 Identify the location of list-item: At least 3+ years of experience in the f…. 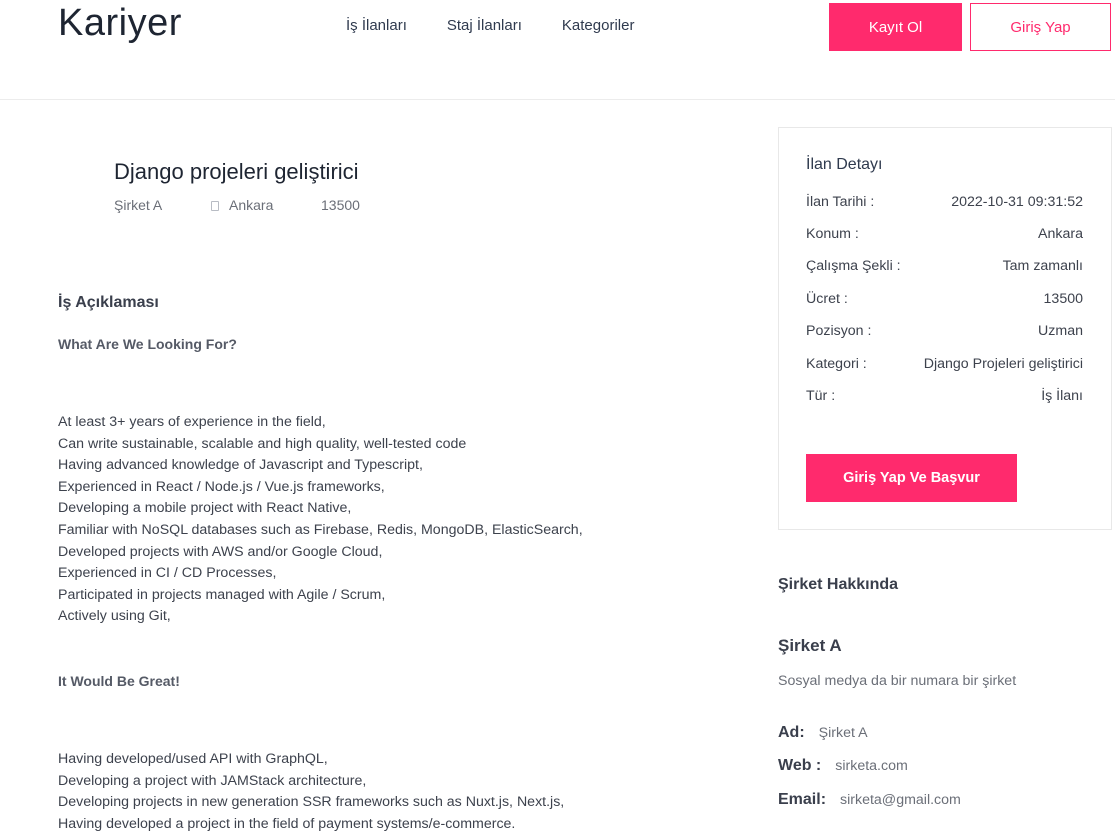
(192, 422).